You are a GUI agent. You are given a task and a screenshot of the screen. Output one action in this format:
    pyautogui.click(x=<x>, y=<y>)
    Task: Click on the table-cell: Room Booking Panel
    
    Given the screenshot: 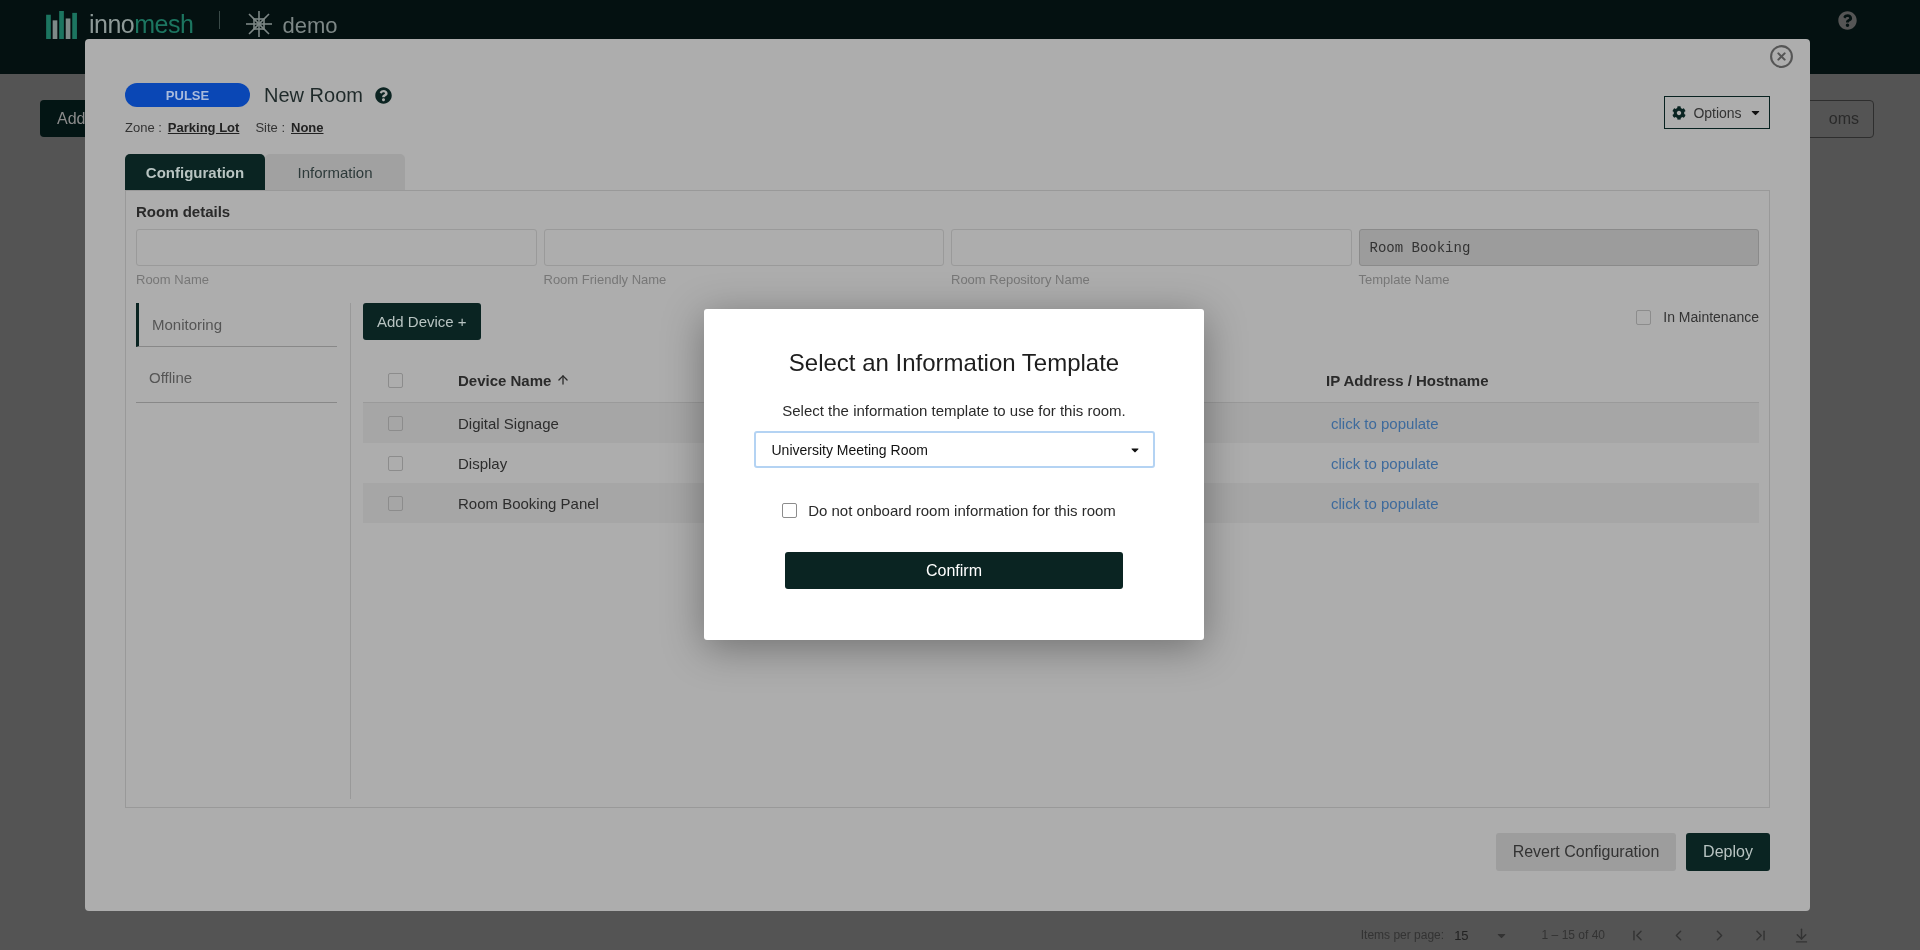 What is the action you would take?
    pyautogui.click(x=528, y=503)
    